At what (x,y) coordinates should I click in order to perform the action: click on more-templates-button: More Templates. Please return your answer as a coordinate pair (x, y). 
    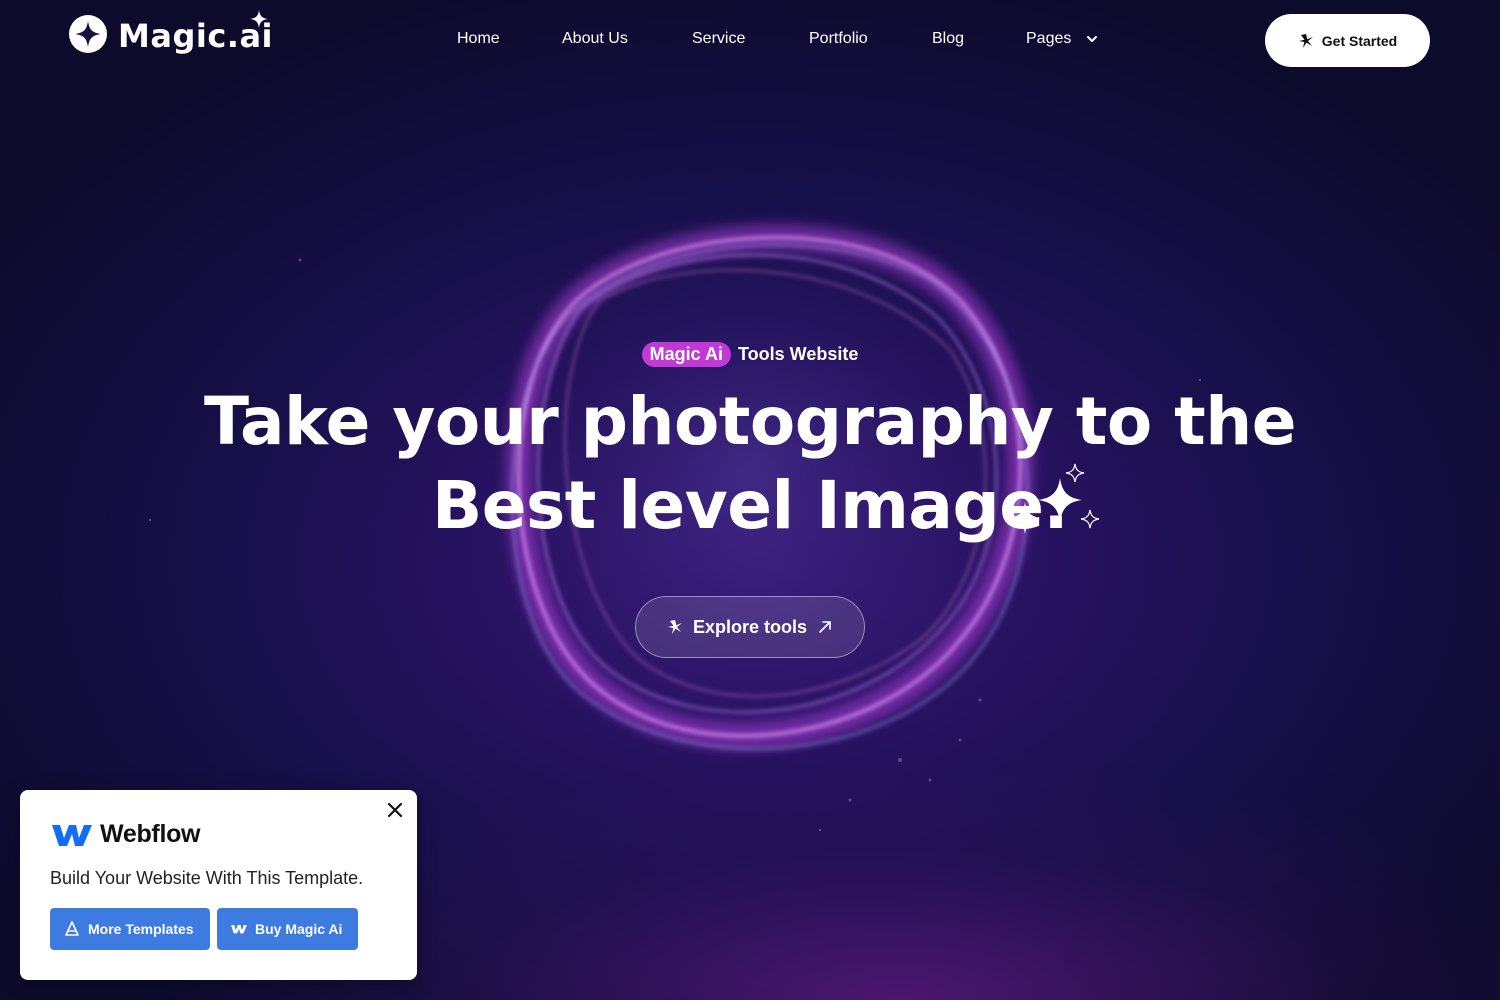
    Looking at the image, I should click on (130, 929).